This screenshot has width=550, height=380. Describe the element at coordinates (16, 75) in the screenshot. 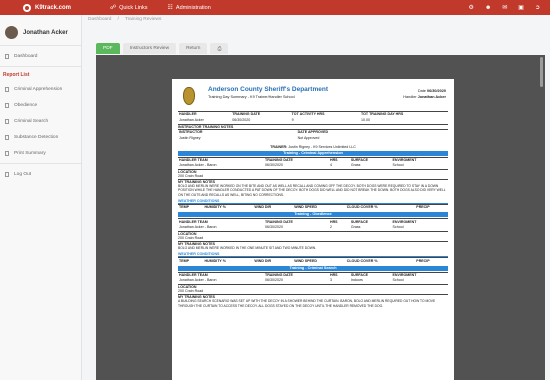

I see `report-list-header: Report List` at that location.